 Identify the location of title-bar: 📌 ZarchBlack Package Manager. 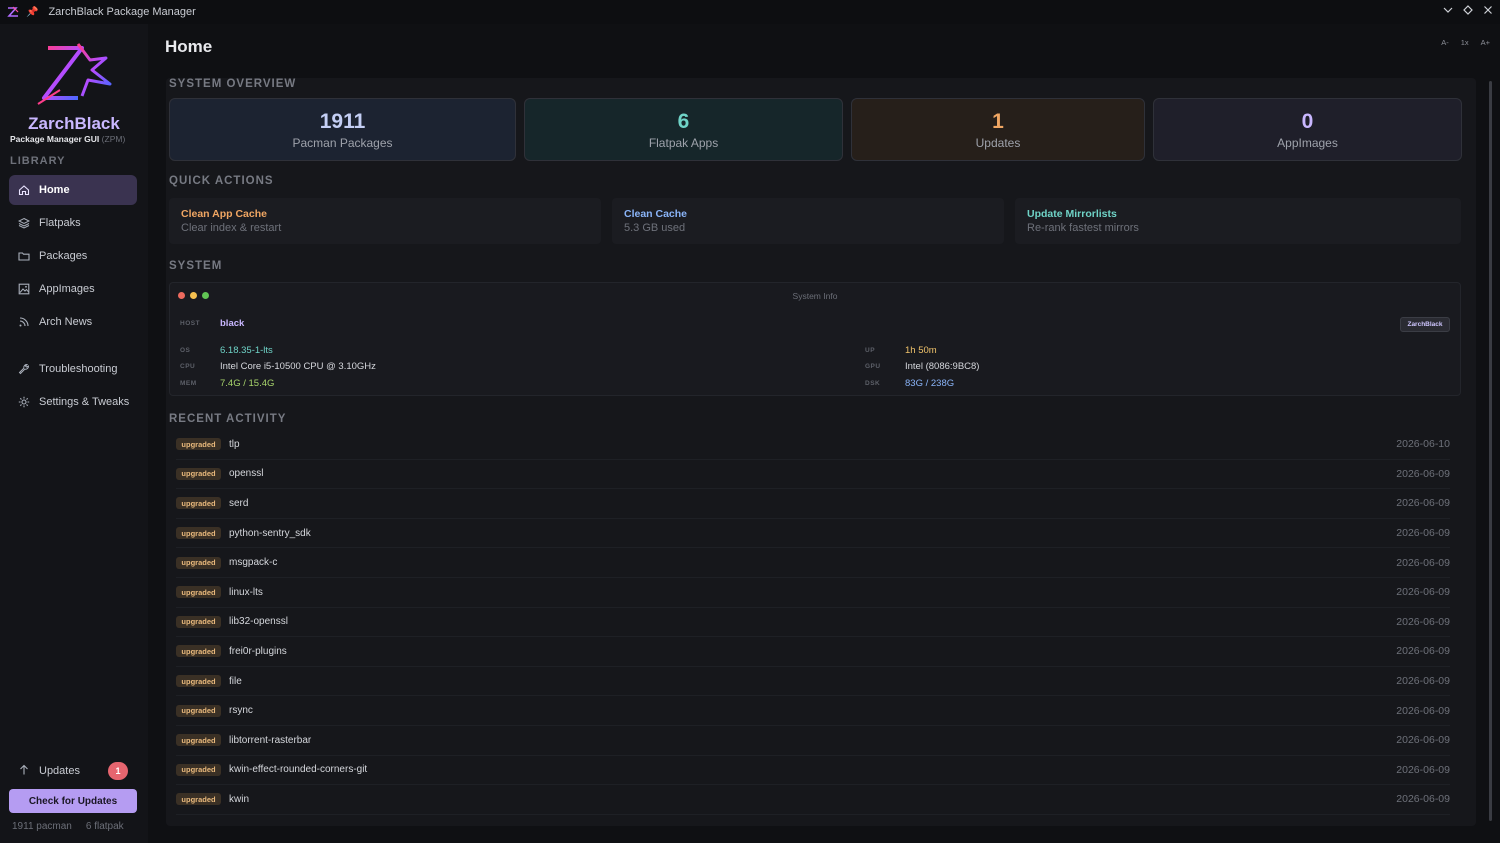
(750, 12).